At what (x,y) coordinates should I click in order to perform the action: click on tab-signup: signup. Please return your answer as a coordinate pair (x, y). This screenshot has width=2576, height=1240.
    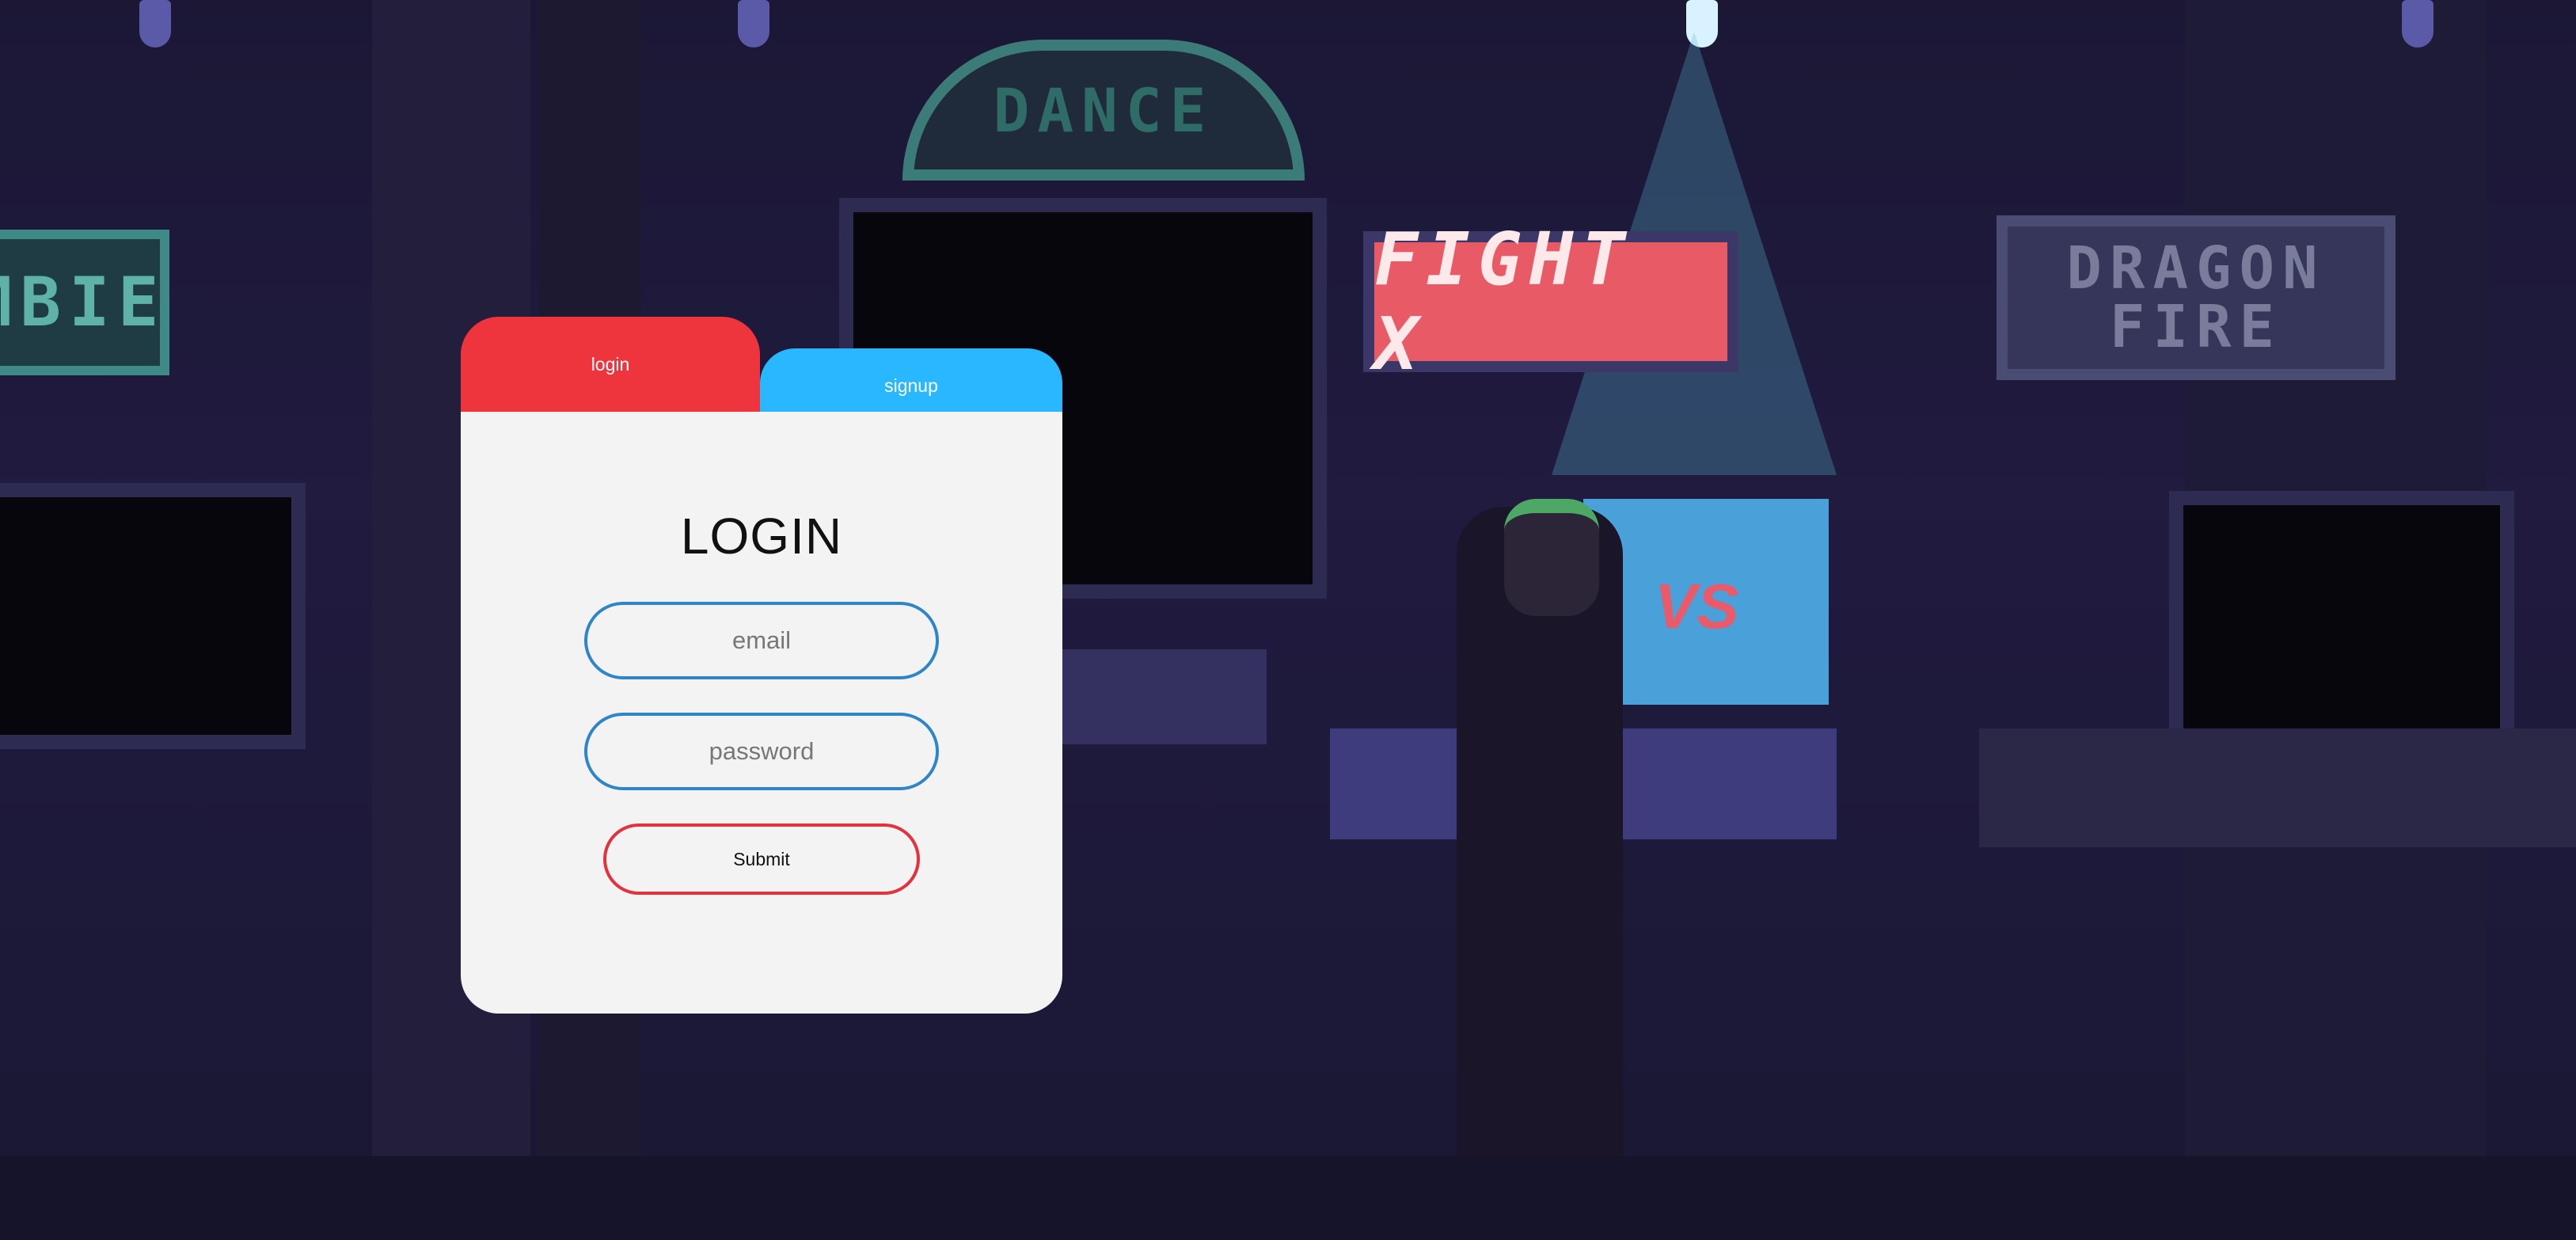
    Looking at the image, I should click on (911, 380).